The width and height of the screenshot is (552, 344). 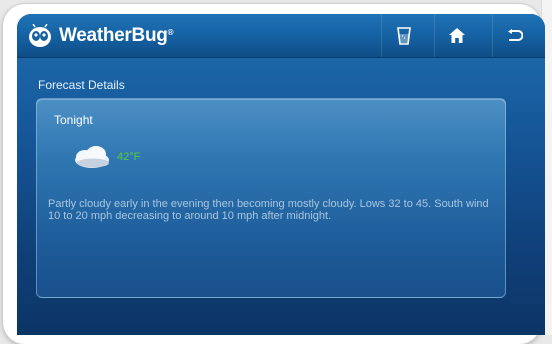 I want to click on weatherbug-logo: WeatherBug®, so click(x=100, y=36).